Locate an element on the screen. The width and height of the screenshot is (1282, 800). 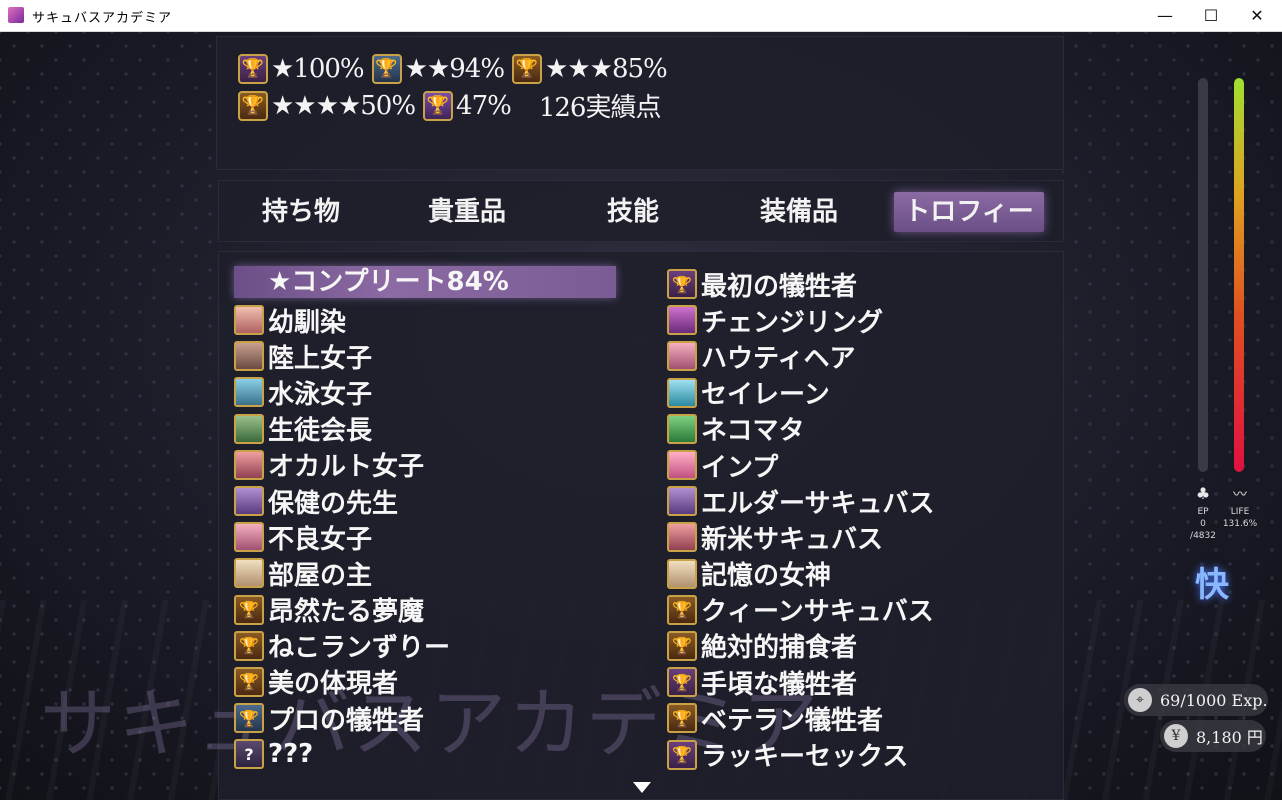
list-item: セイレーン is located at coordinates (800, 393).